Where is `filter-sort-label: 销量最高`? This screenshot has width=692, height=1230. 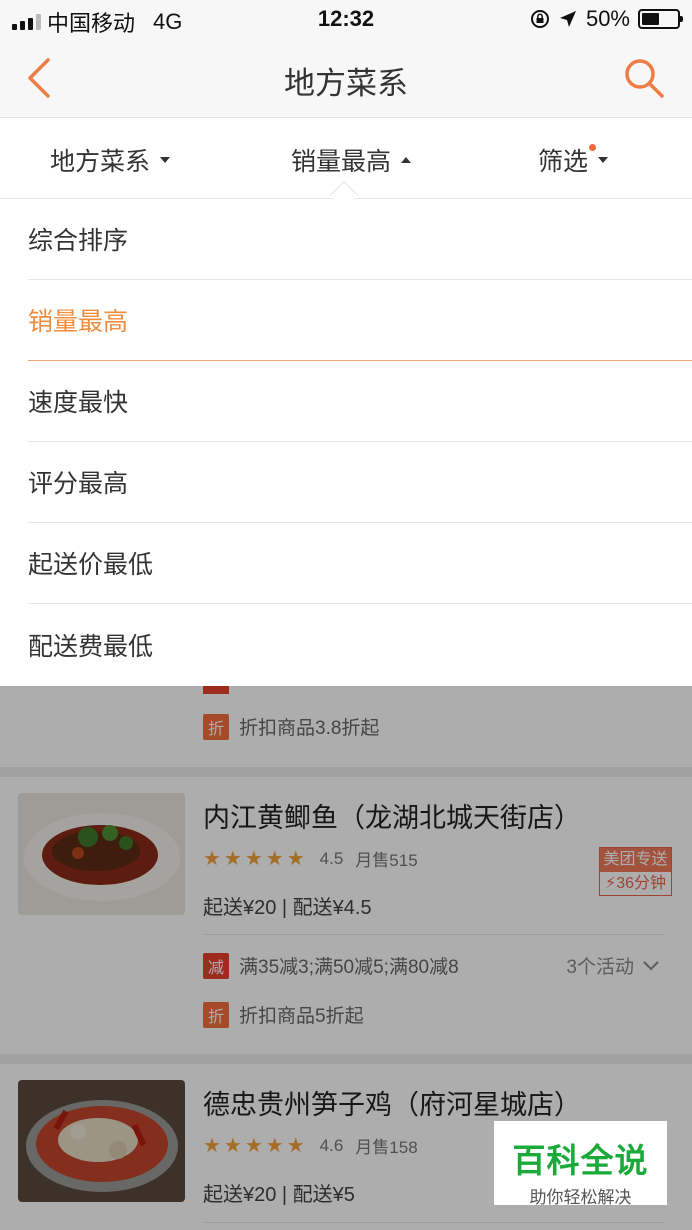
filter-sort-label: 销量最高 is located at coordinates (341, 162).